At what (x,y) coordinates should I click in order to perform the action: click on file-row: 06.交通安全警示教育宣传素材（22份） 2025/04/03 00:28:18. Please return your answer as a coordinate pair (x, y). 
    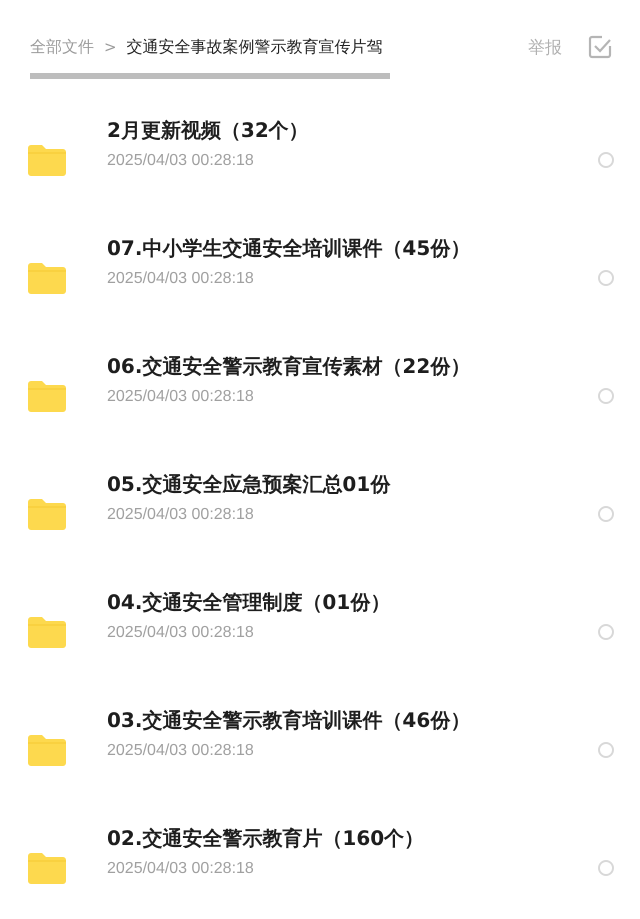
    Looking at the image, I should click on (320, 396).